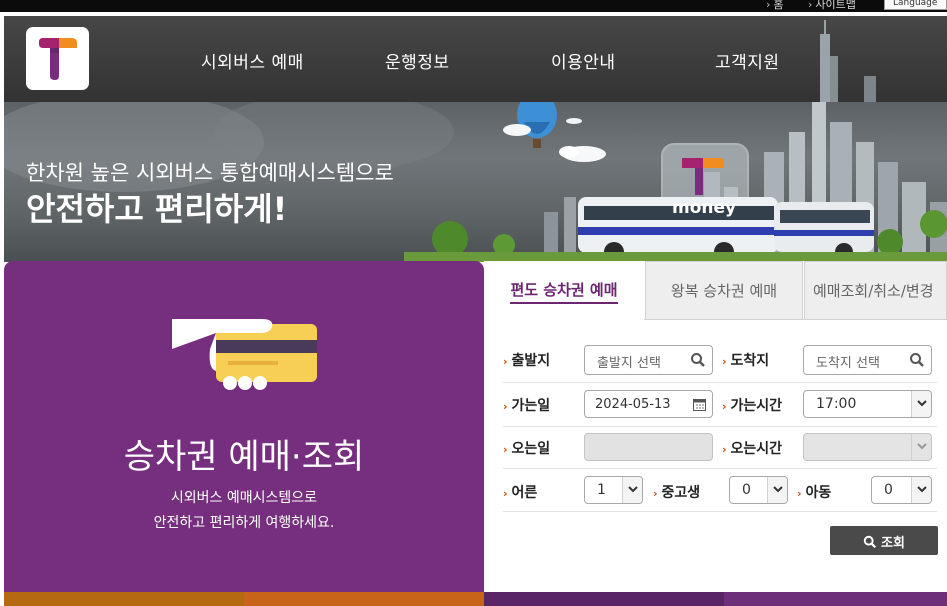  Describe the element at coordinates (475, 59) in the screenshot. I see `site-header: 시외버스 예매 운행정보 이용안내 고객지원` at that location.